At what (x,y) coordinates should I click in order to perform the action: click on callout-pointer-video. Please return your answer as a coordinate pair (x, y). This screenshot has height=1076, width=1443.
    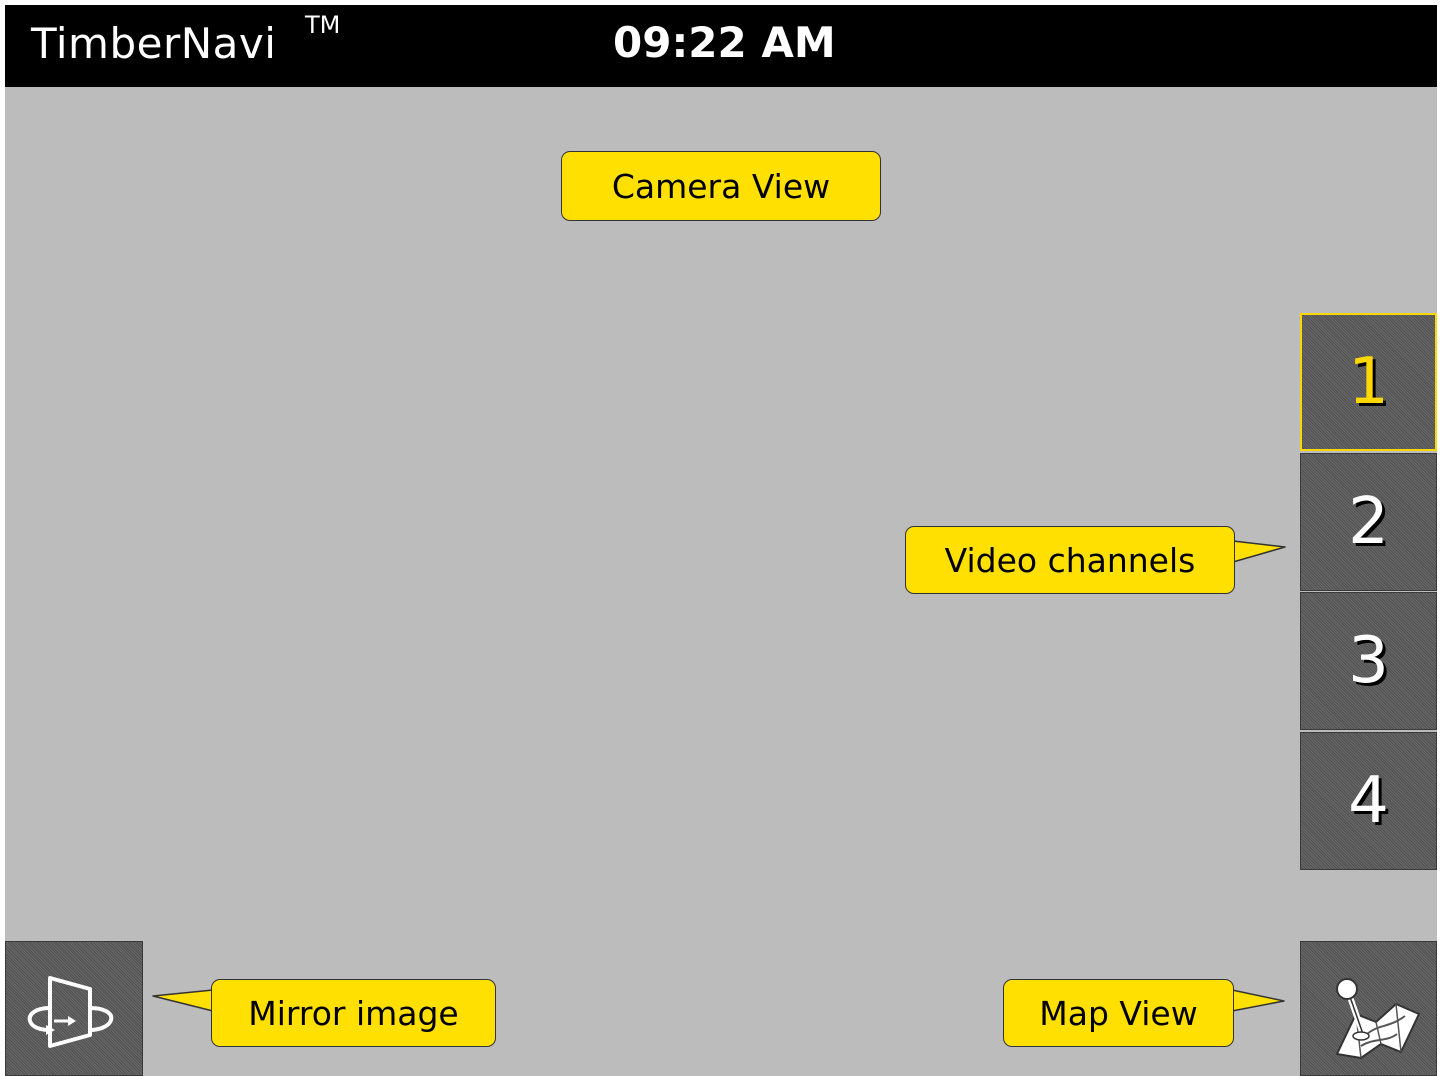
    Looking at the image, I should click on (1259, 551).